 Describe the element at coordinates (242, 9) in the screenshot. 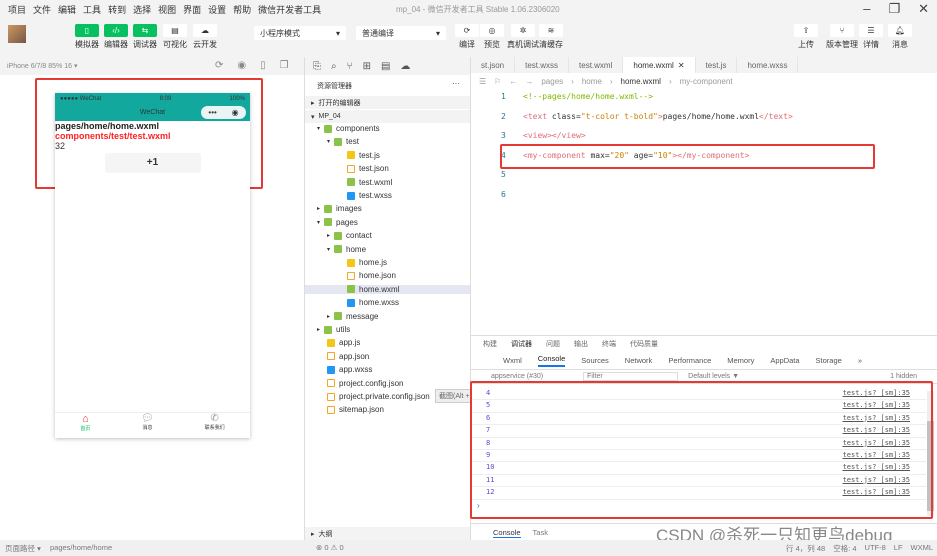

I see `menu-item: 帮助` at that location.